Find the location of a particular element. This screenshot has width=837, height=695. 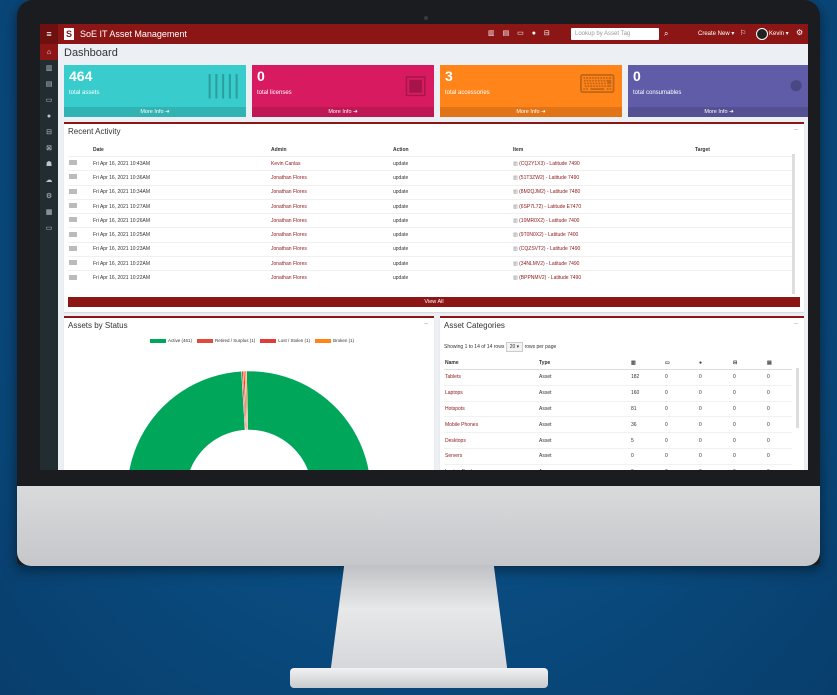

user-menu: Kevin ▾ is located at coordinates (779, 33).